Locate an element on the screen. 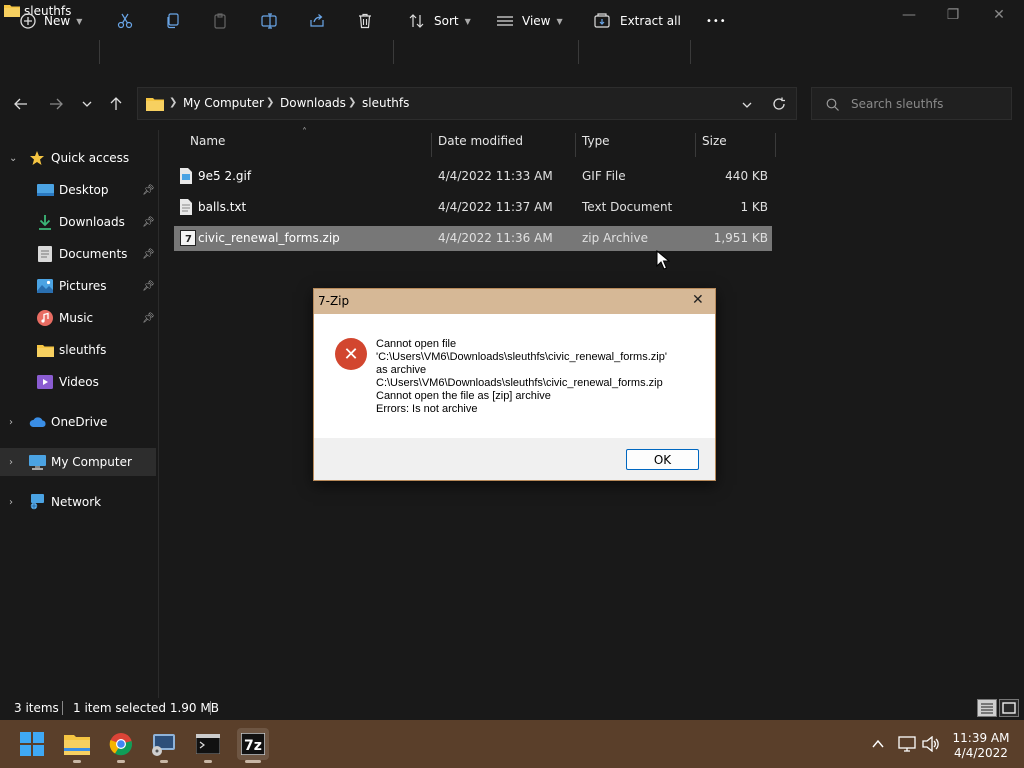 This screenshot has height=768, width=1024. tiles-view-button is located at coordinates (1009, 708).